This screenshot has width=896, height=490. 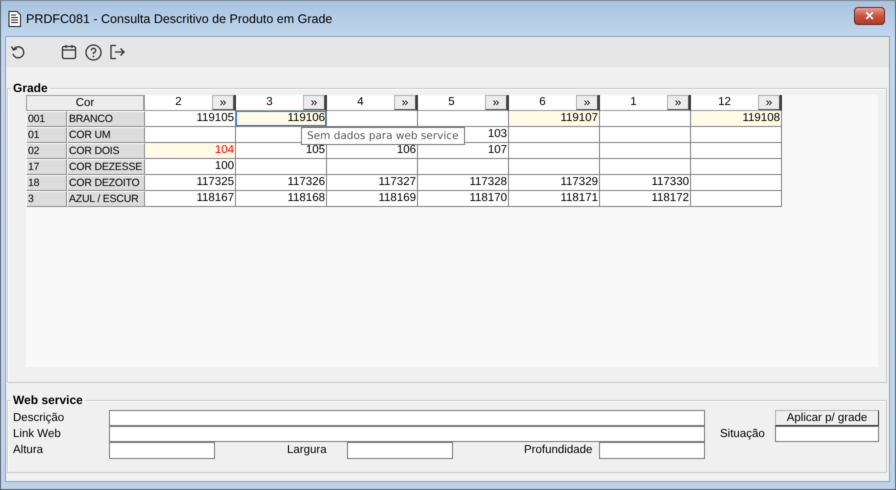 What do you see at coordinates (106, 135) in the screenshot?
I see `row-name: COR UM` at bounding box center [106, 135].